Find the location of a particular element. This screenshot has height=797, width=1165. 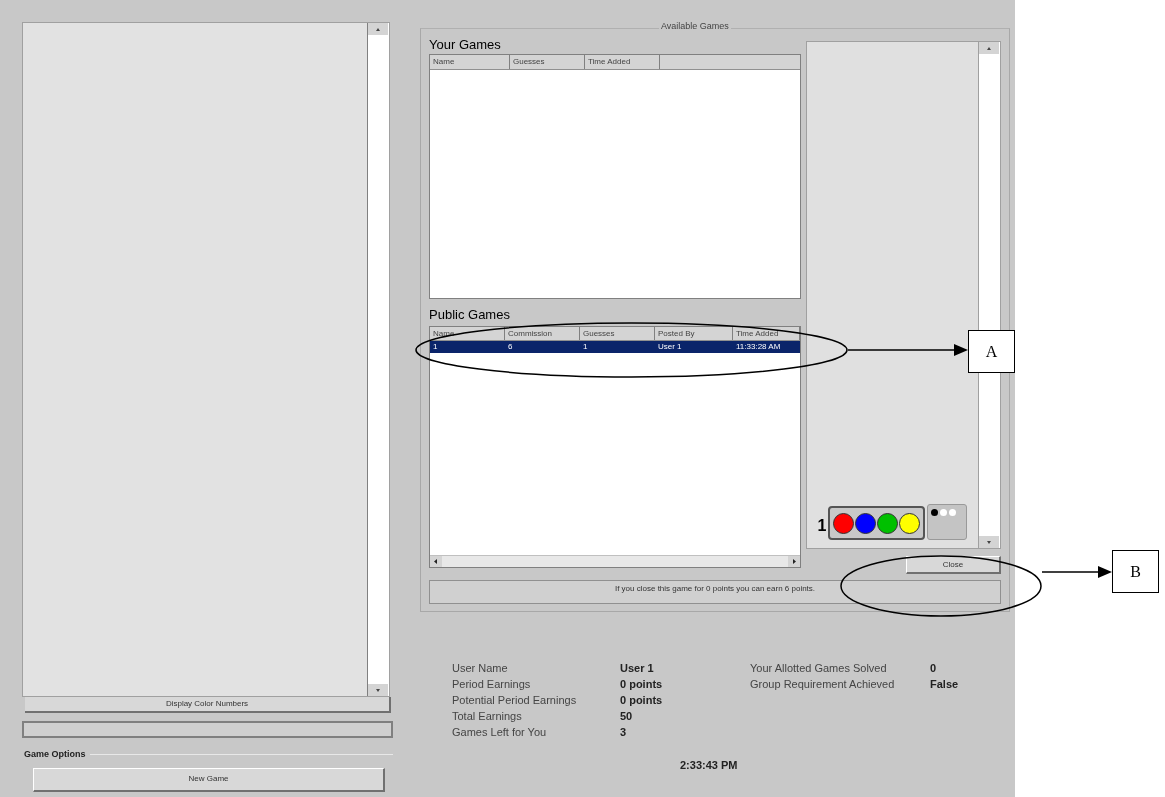

group-title: Available Games is located at coordinates (695, 26).